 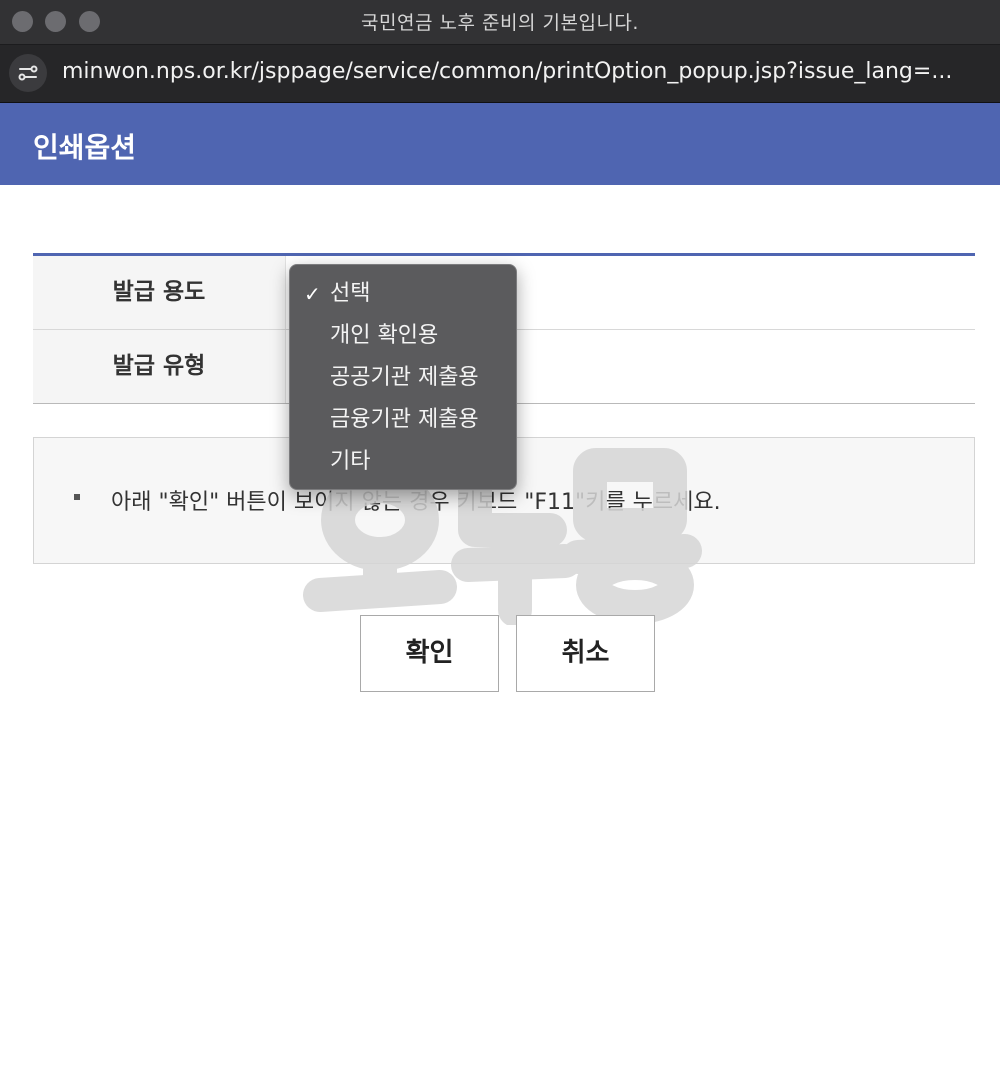 What do you see at coordinates (403, 294) in the screenshot?
I see `dropdown-option: ✓ 선택` at bounding box center [403, 294].